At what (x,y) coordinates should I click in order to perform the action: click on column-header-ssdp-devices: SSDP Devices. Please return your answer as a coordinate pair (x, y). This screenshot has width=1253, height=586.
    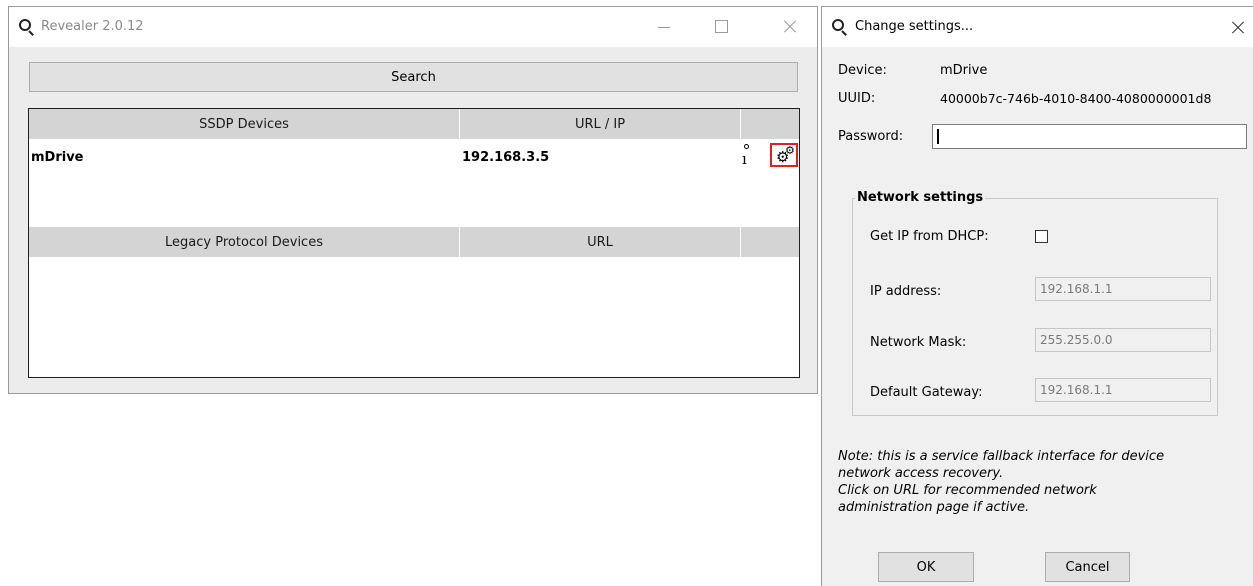
    Looking at the image, I should click on (244, 124).